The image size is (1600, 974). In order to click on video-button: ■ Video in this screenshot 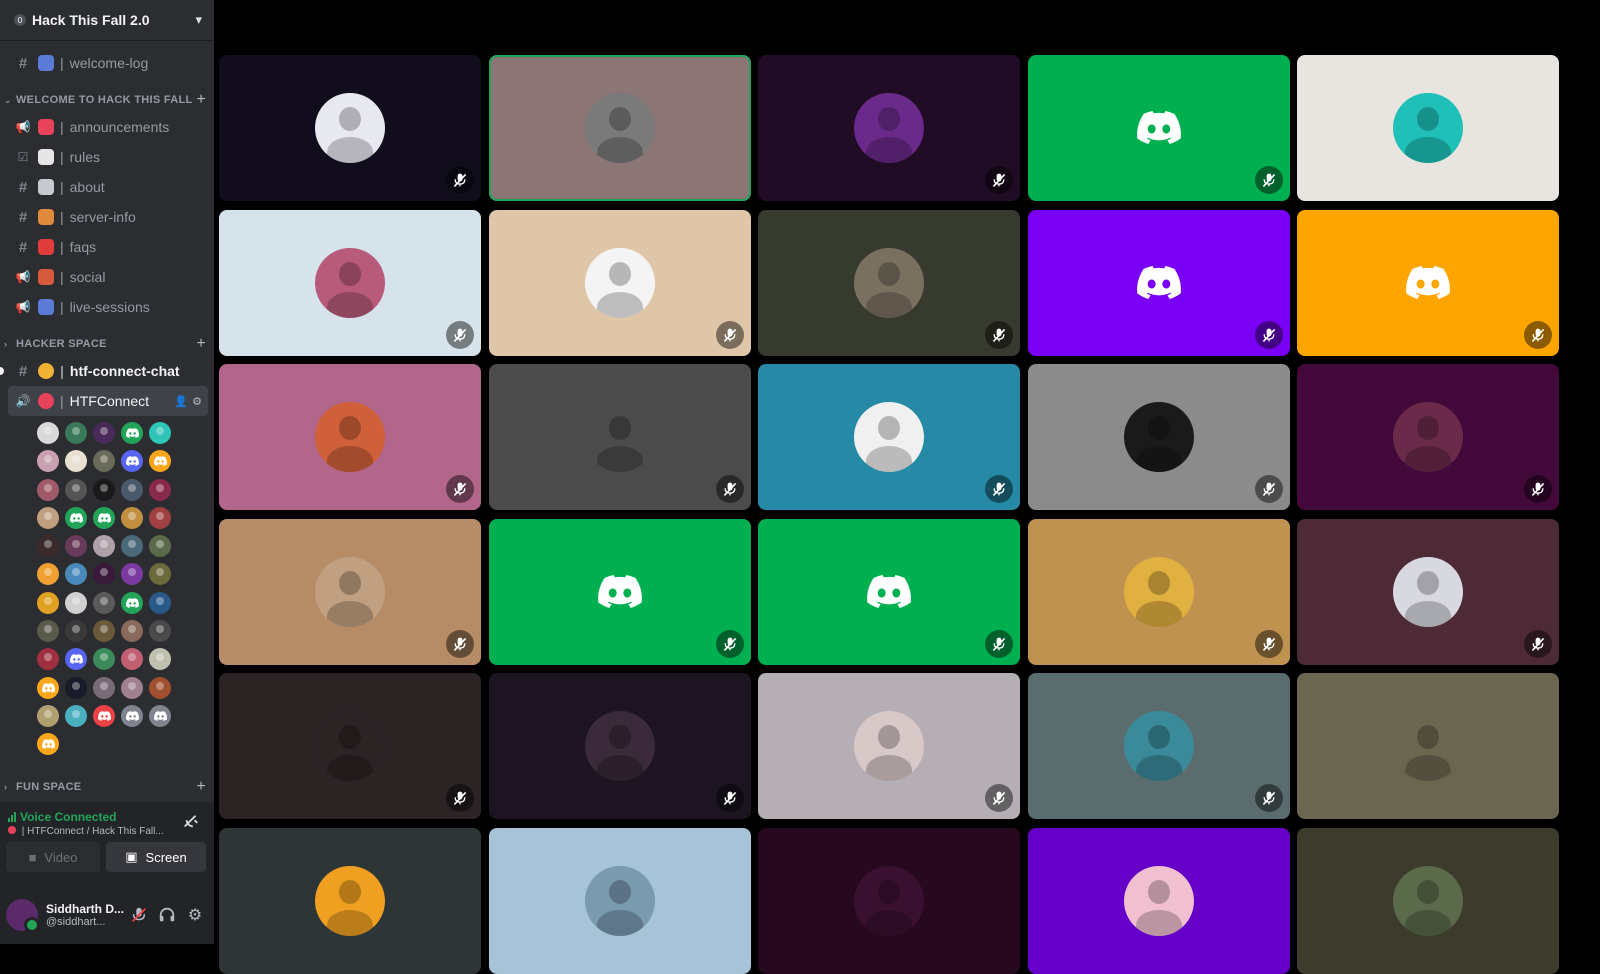, I will do `click(53, 857)`.